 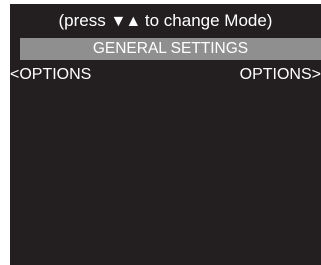 I want to click on page-title-bar: GENERAL SETTINGS, so click(x=170, y=49).